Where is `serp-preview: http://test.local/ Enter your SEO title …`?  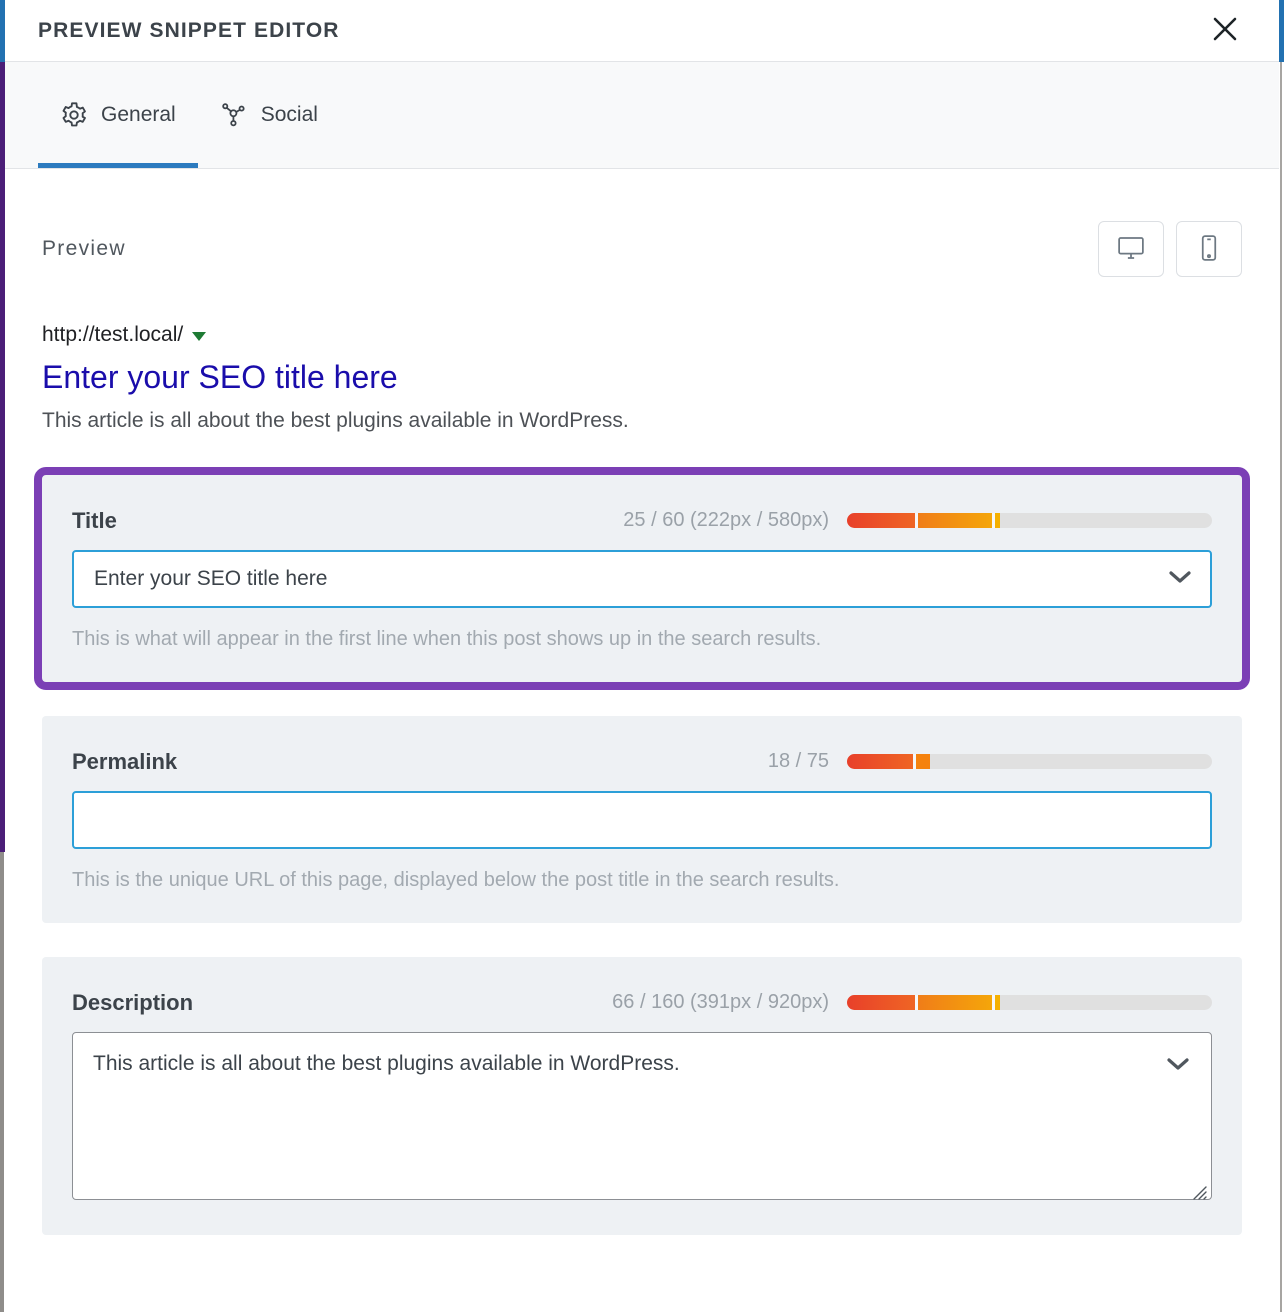
serp-preview: http://test.local/ Enter your SEO title … is located at coordinates (642, 355).